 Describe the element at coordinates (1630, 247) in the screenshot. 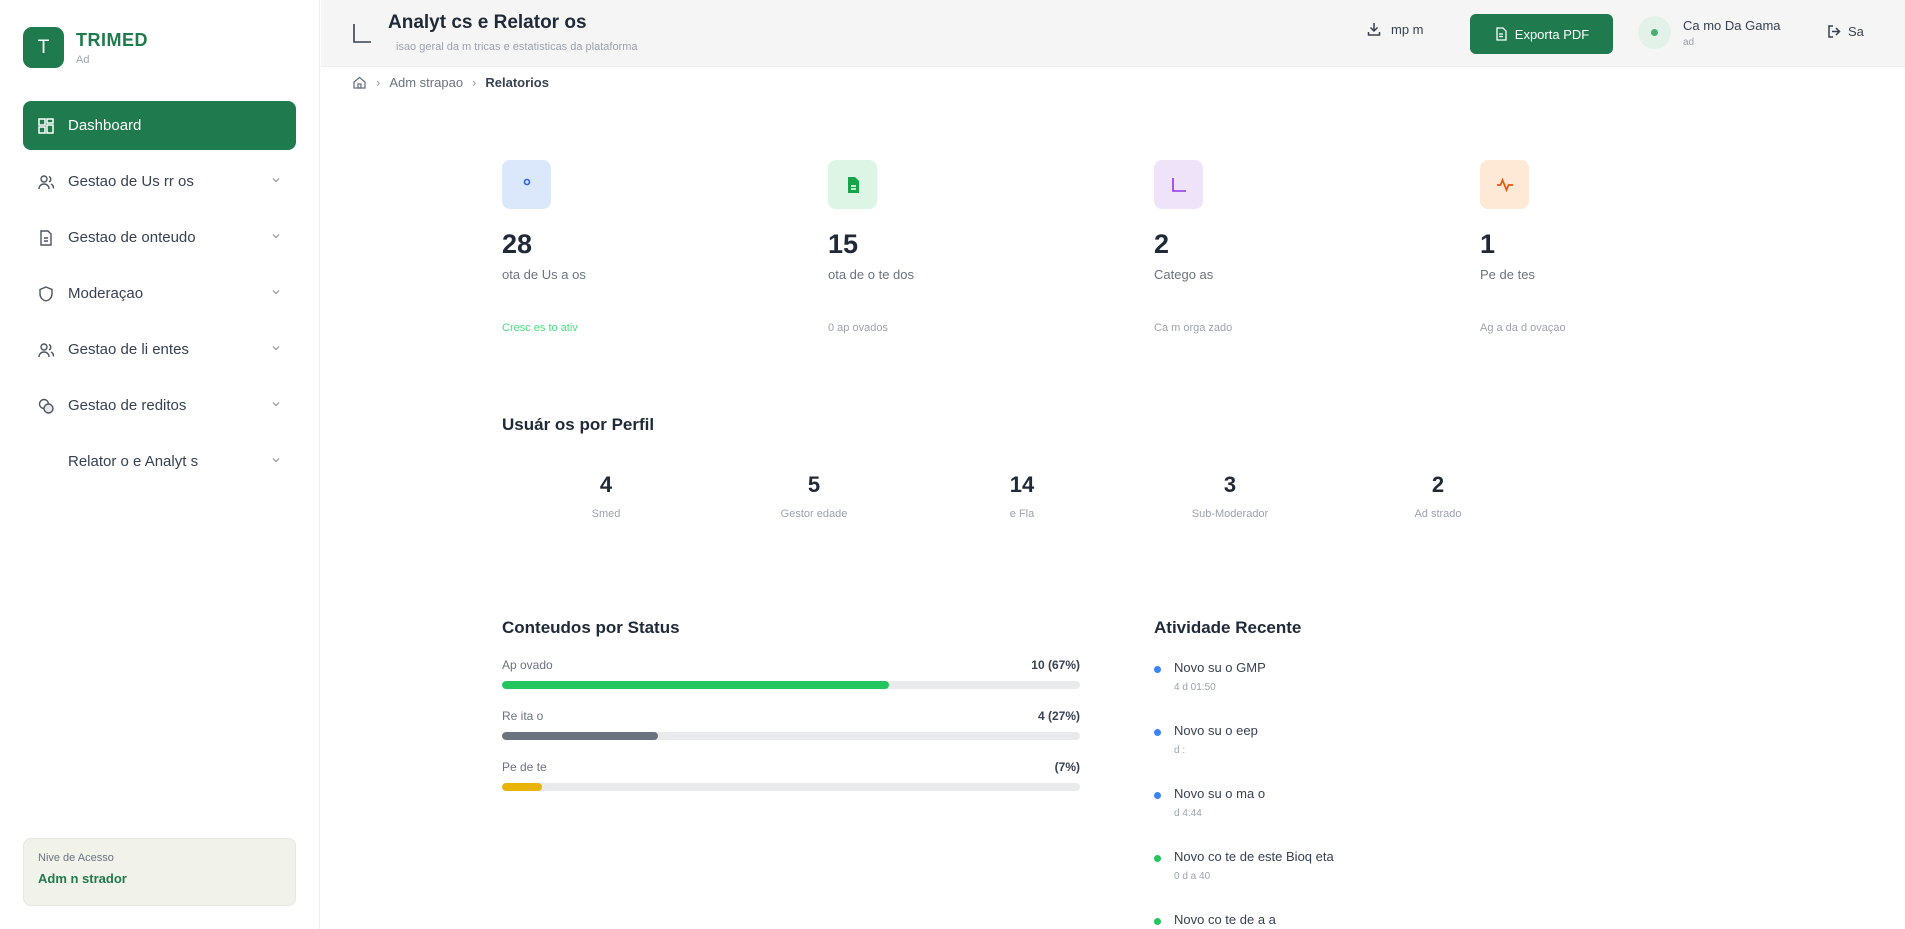

I see `stat-card-pending: 1 Pe de tes Ag a da d ovaçao` at that location.